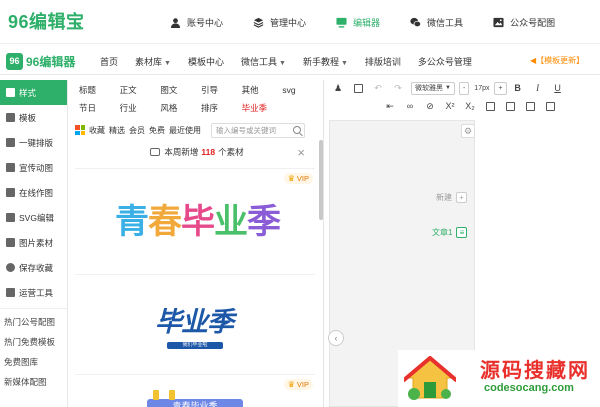 Image resolution: width=600 pixels, height=407 pixels. I want to click on category-graduation: 毕业季, so click(258, 108).